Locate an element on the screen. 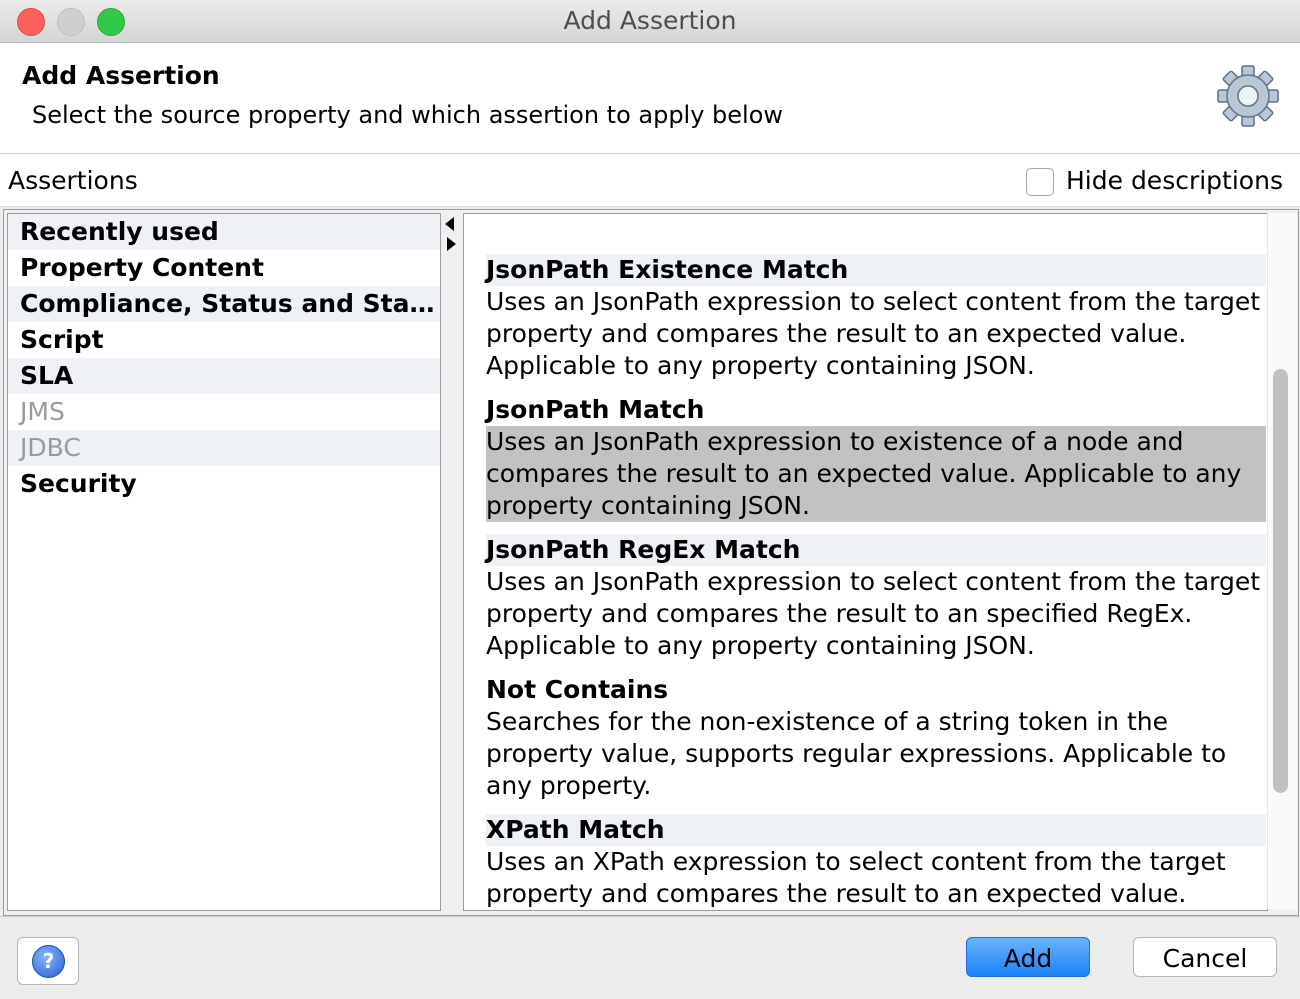 The height and width of the screenshot is (999, 1300). collapse-left-icon is located at coordinates (449, 224).